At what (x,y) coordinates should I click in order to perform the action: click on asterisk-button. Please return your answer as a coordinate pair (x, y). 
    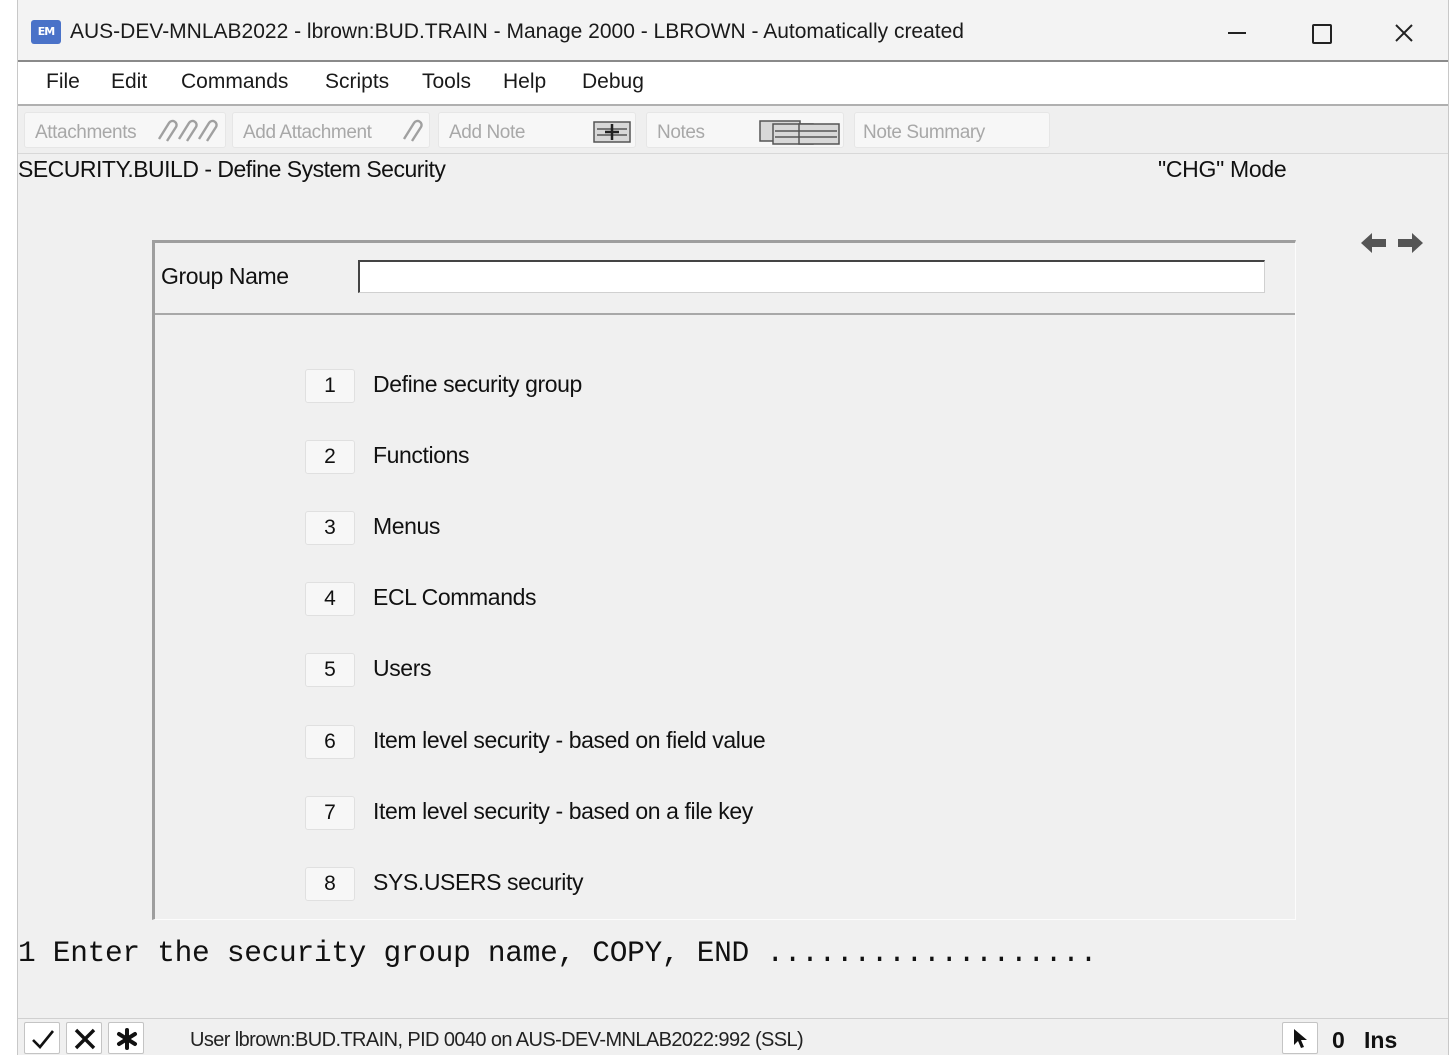
    Looking at the image, I should click on (126, 1038).